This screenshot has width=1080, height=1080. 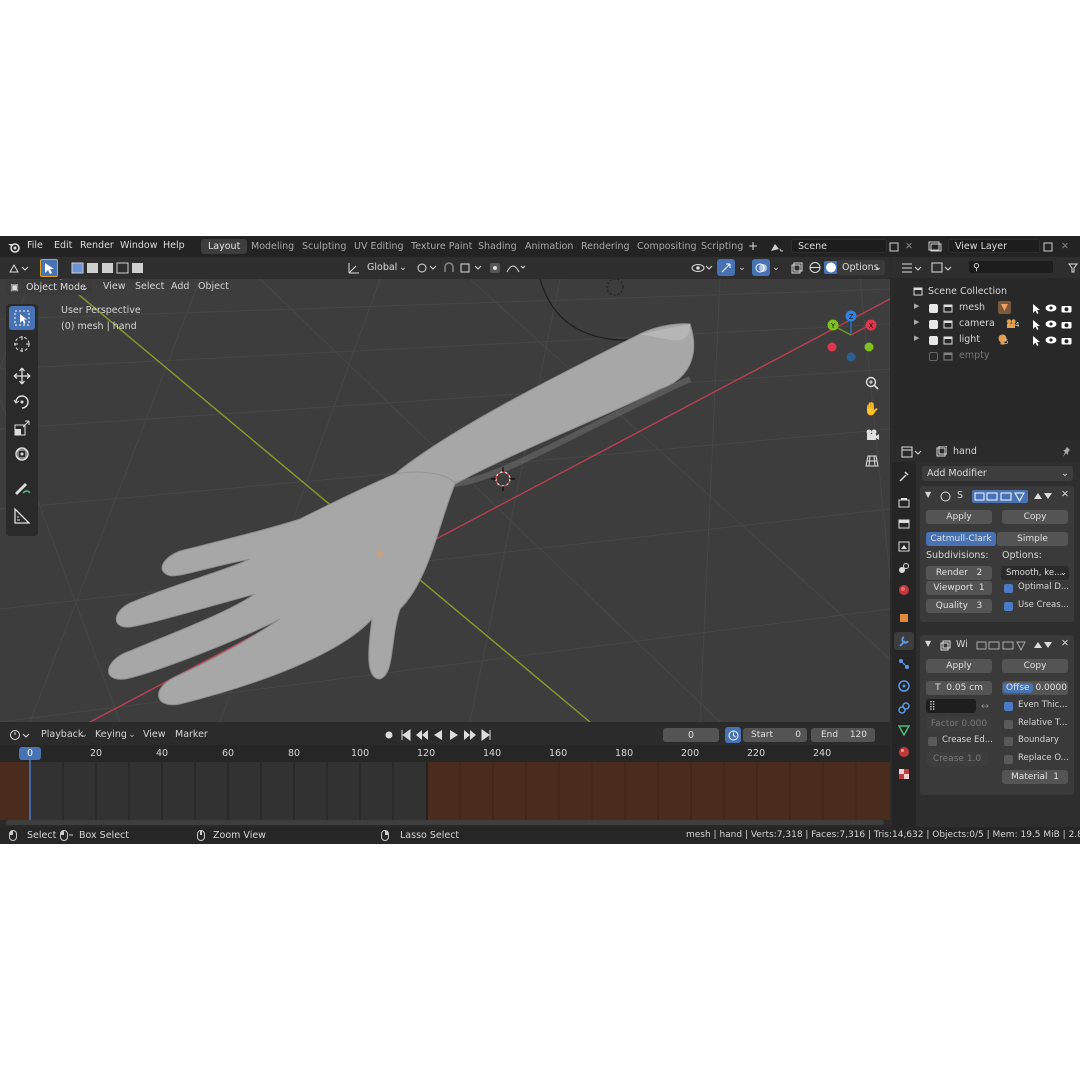 I want to click on tab-uv-editing: UV Editing, so click(x=379, y=246).